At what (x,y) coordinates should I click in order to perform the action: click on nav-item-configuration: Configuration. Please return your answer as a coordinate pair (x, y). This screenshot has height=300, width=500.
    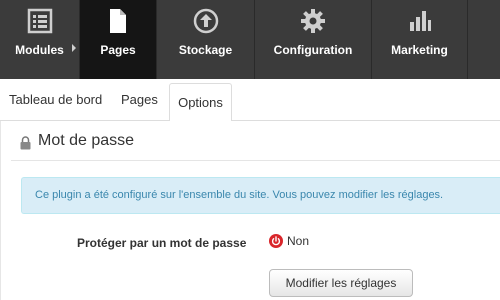
    Looking at the image, I should click on (313, 39).